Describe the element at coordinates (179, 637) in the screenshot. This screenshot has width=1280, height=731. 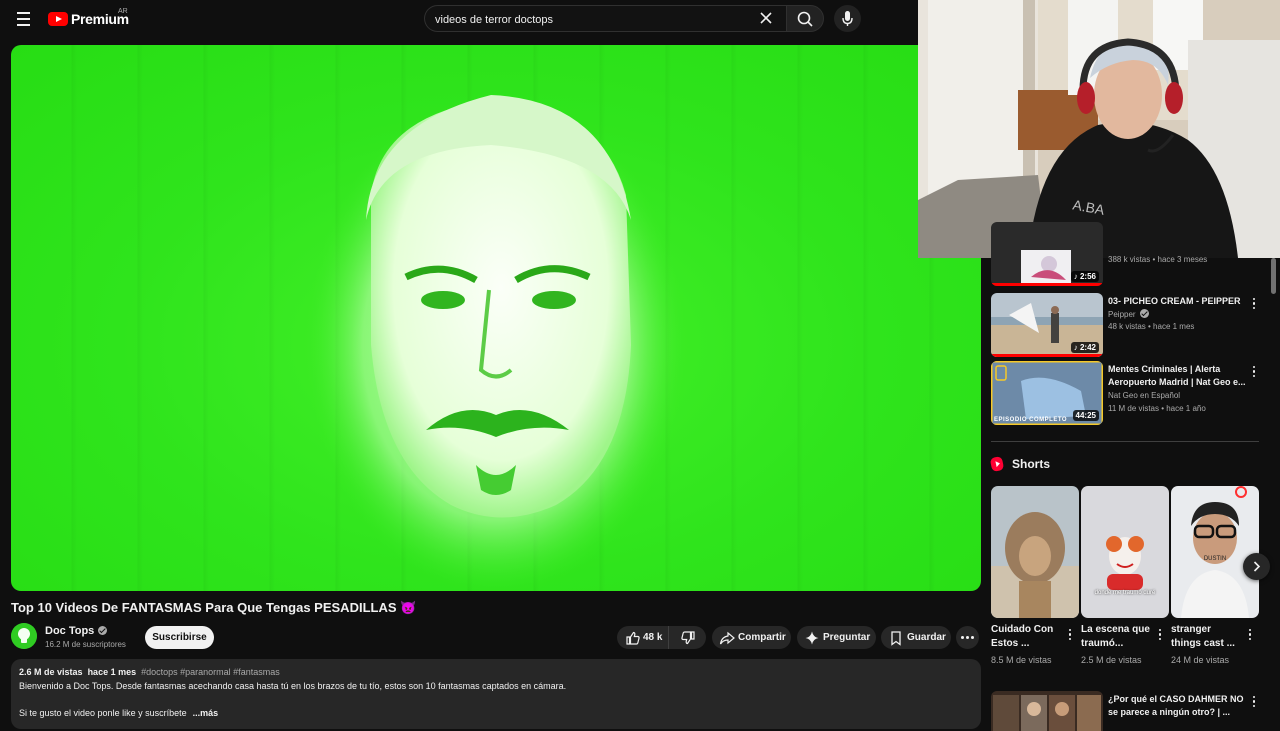
I see `subscribe-button: Suscribirse` at that location.